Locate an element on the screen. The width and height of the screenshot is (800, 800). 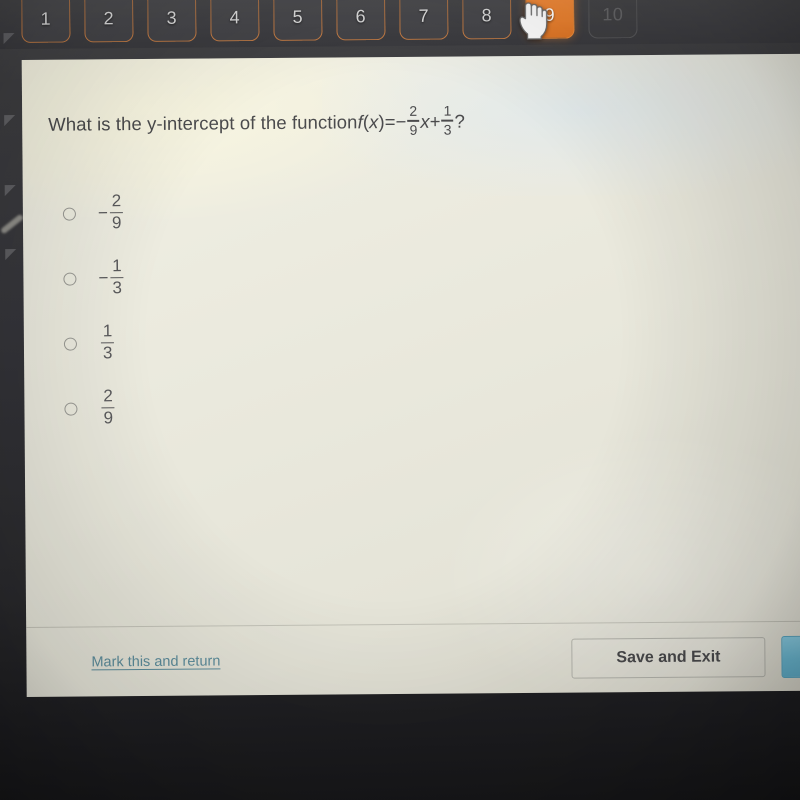
option-2-sign: − is located at coordinates (103, 277).